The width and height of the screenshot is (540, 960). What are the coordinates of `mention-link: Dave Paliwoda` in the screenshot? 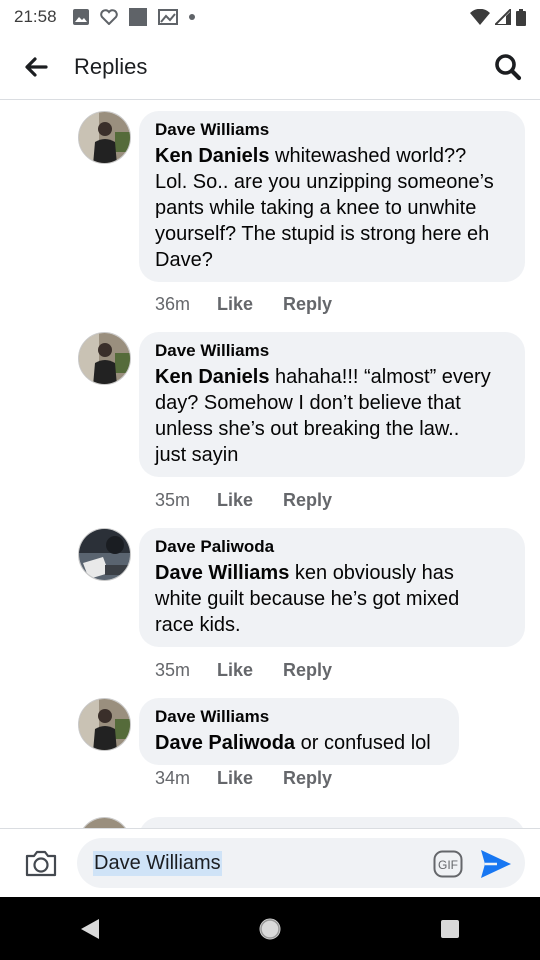 It's located at (225, 743).